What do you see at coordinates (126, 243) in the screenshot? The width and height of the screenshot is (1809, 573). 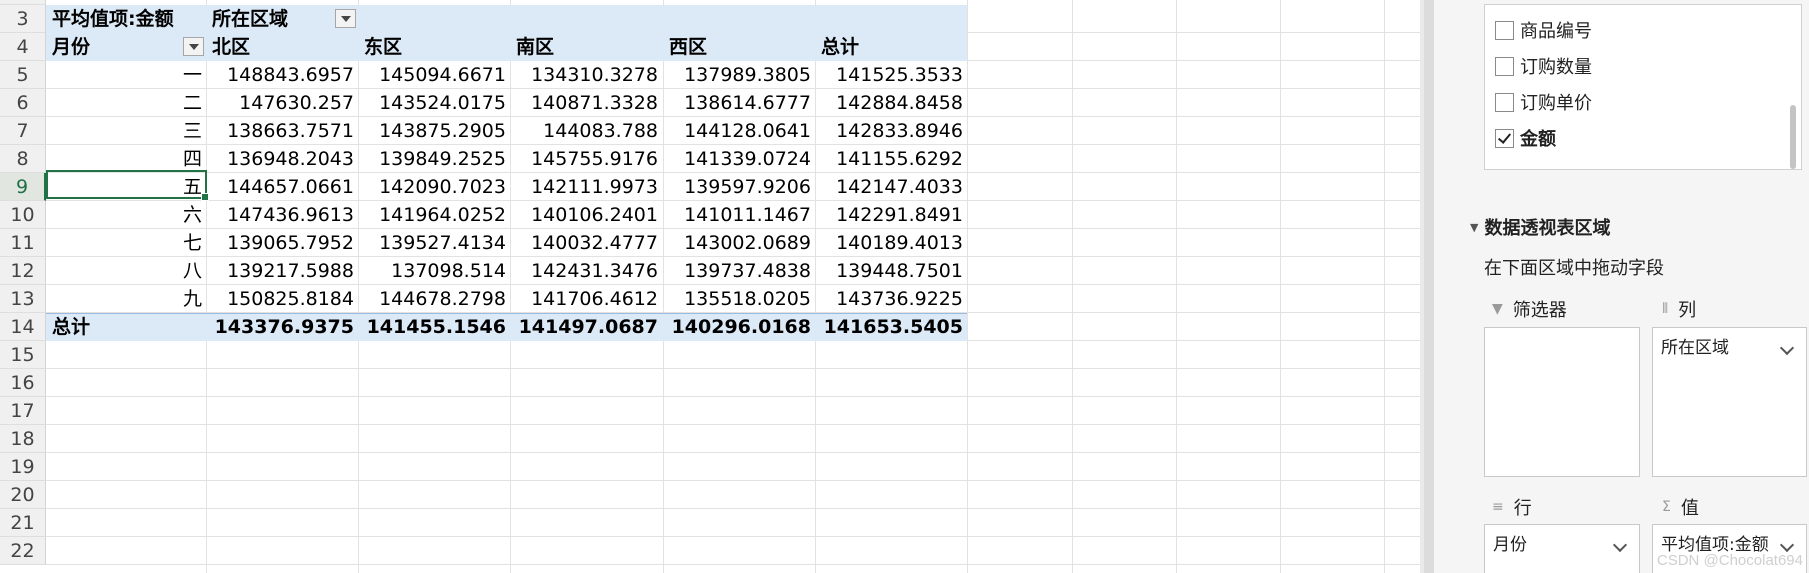 I see `pivot-row-label: 七` at bounding box center [126, 243].